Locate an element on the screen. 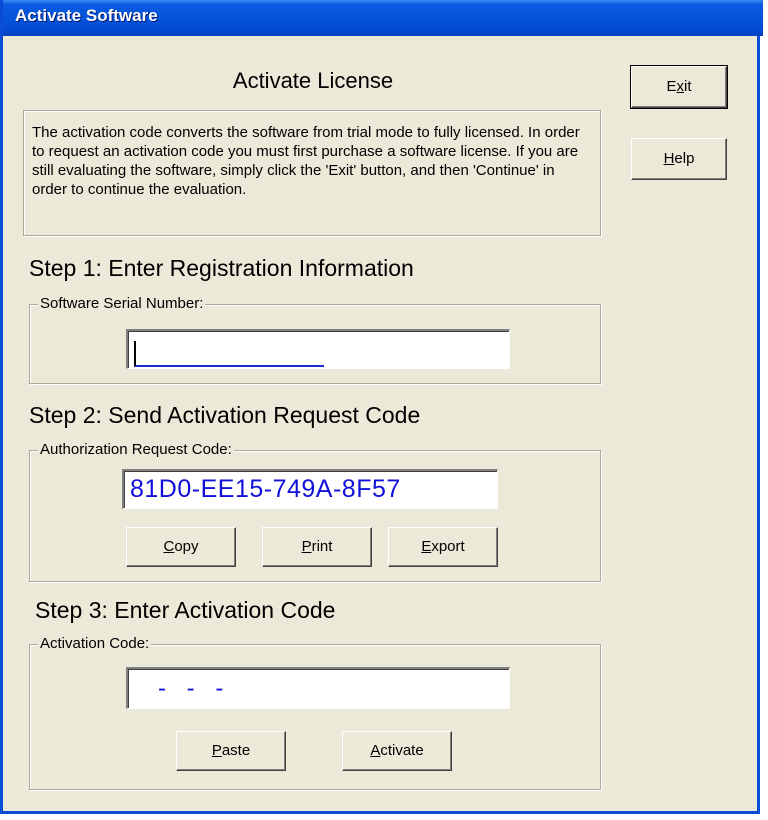  step3-title: Step 3: Enter Activation Code is located at coordinates (185, 610).